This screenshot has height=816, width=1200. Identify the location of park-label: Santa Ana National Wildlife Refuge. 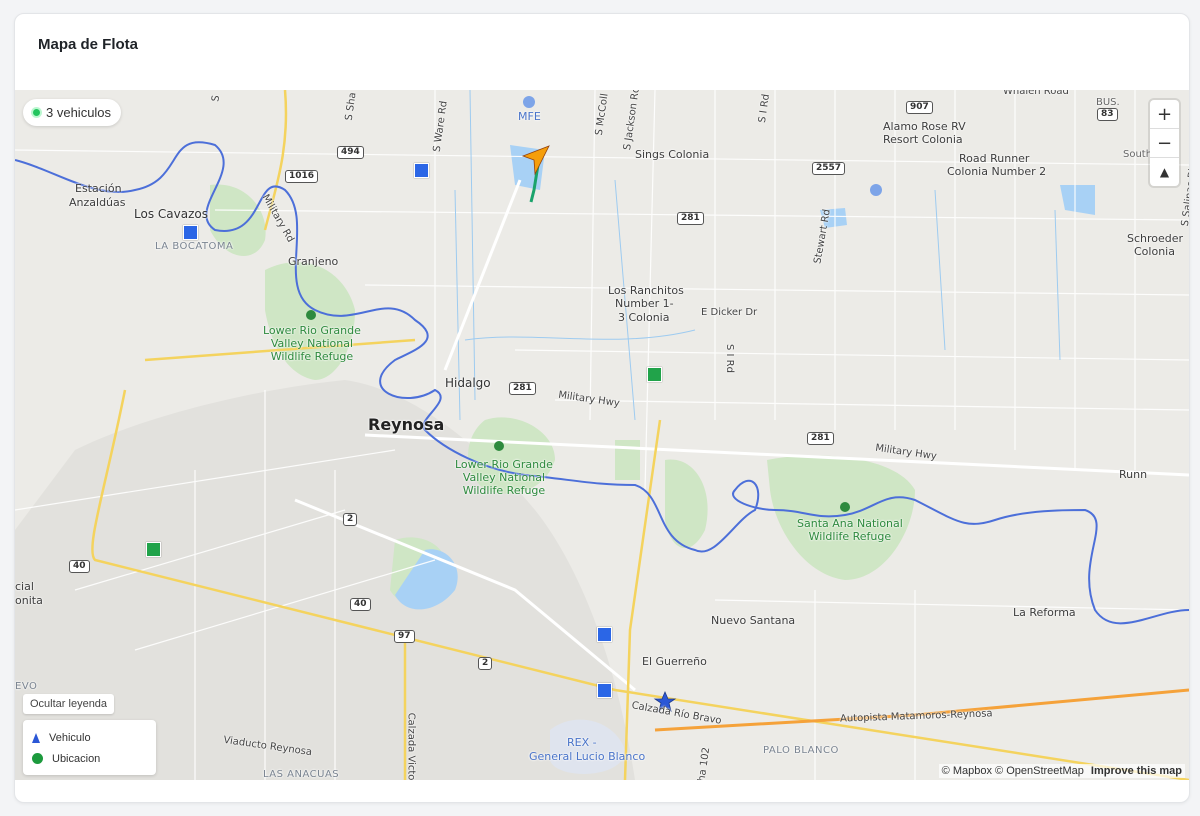
(850, 530).